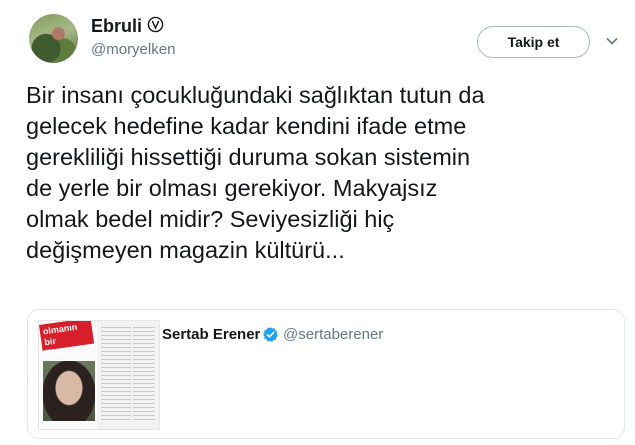  Describe the element at coordinates (116, 26) in the screenshot. I see `author-name: Ebruli` at that location.